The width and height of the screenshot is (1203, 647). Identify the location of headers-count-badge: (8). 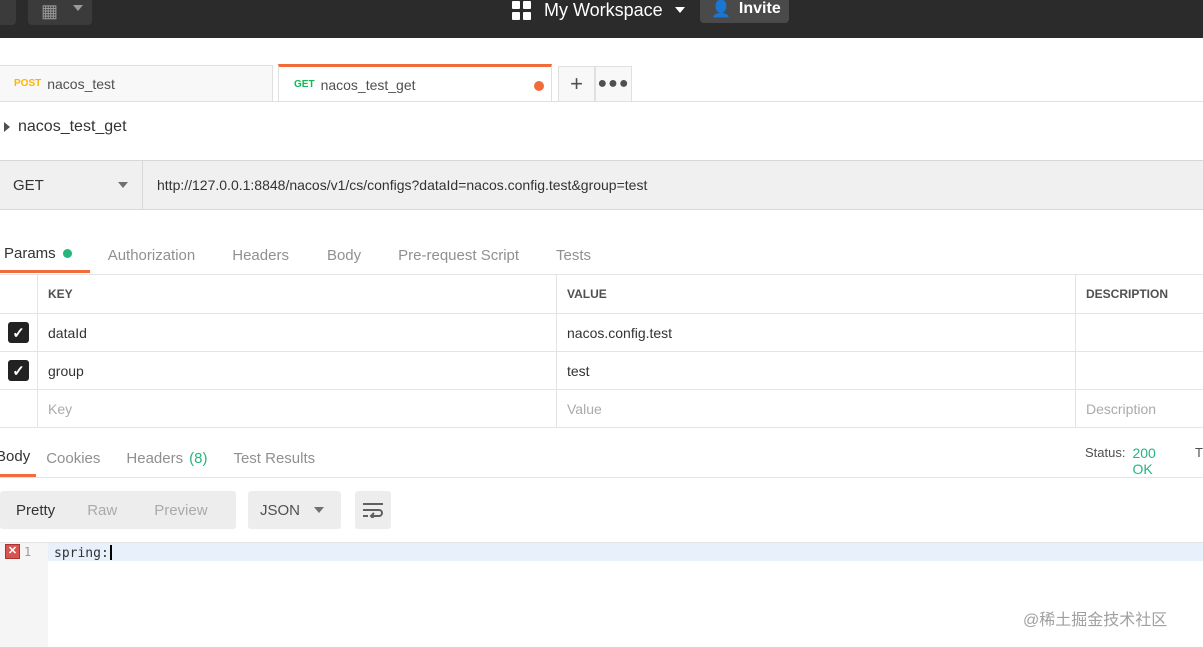
(198, 458).